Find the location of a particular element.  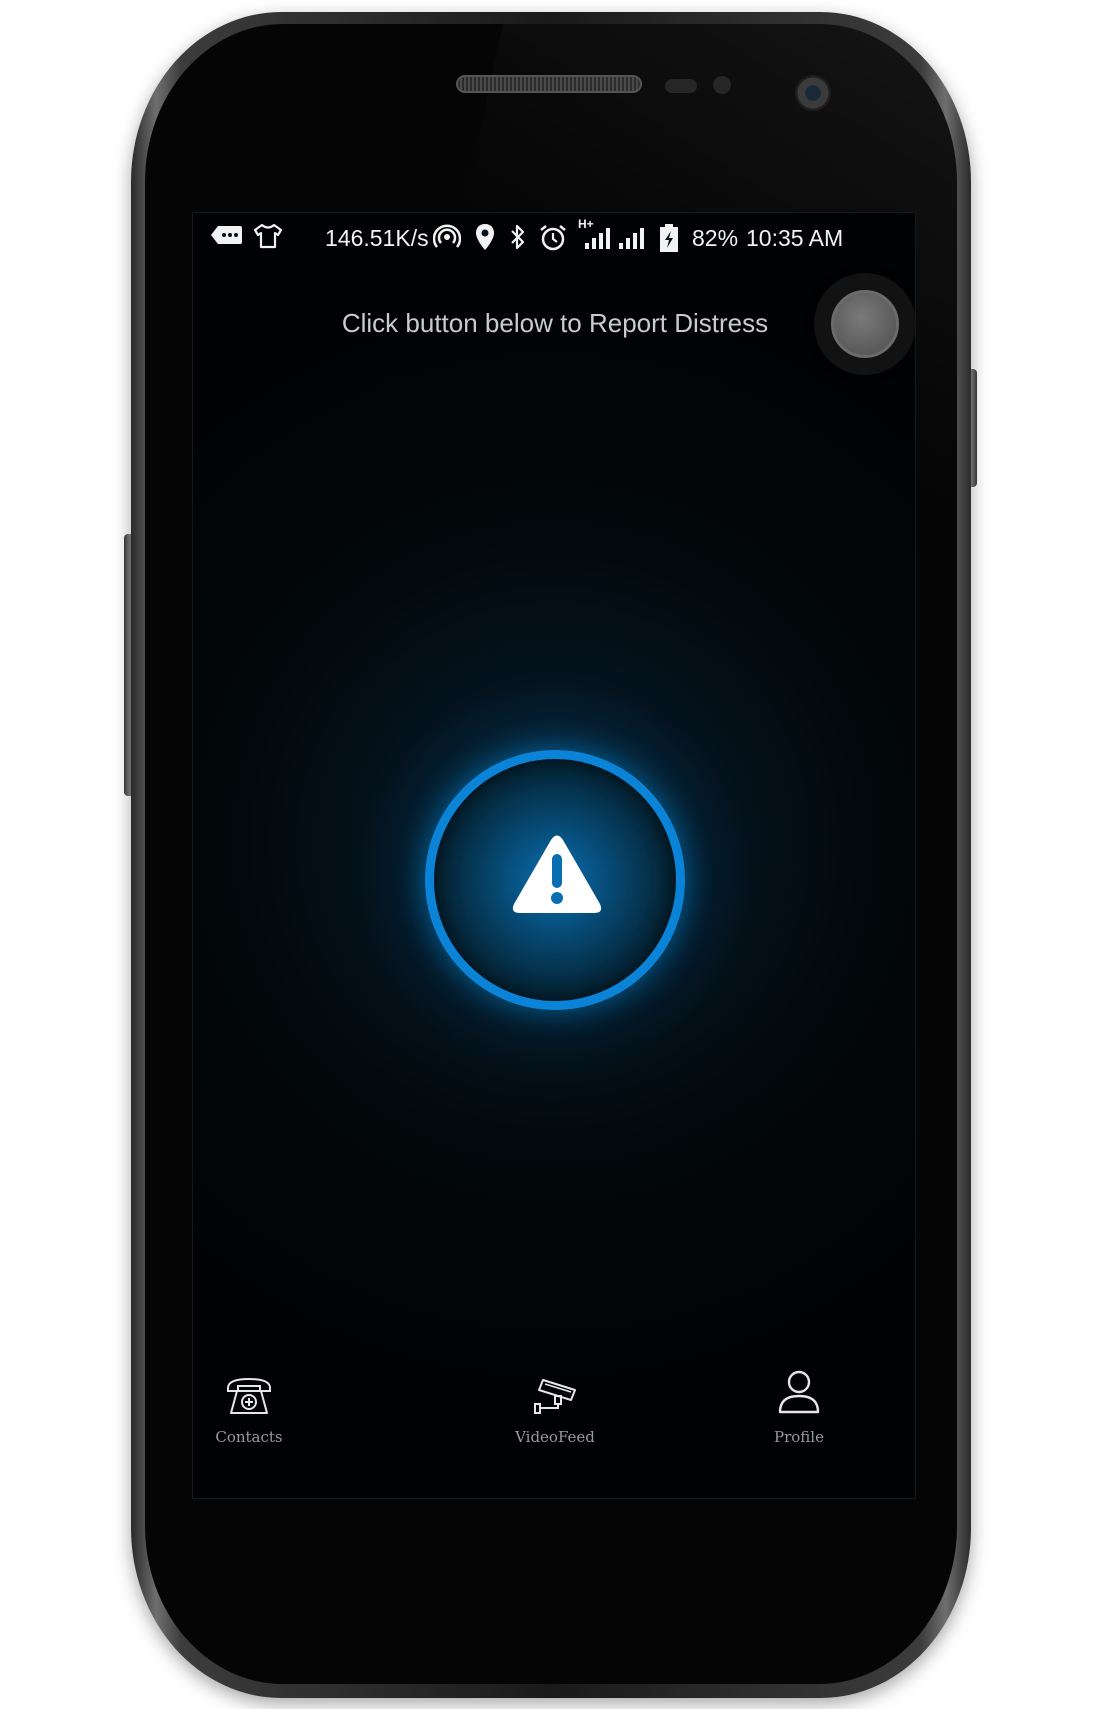

light-sensor is located at coordinates (722, 85).